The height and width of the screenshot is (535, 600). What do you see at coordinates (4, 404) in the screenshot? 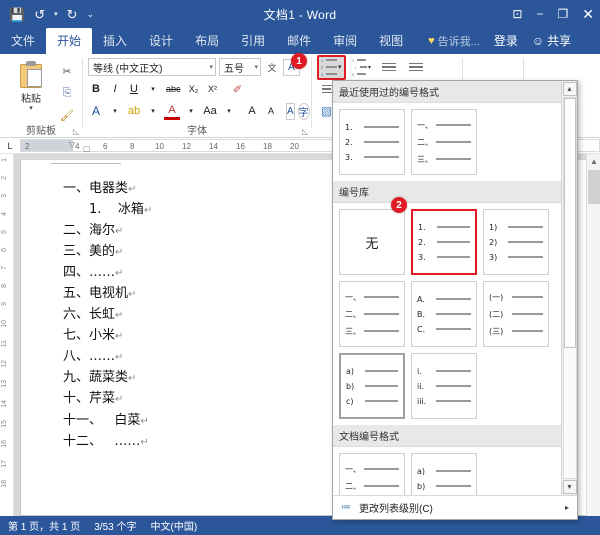
I see `vruler-tick-14: 14` at bounding box center [4, 404].